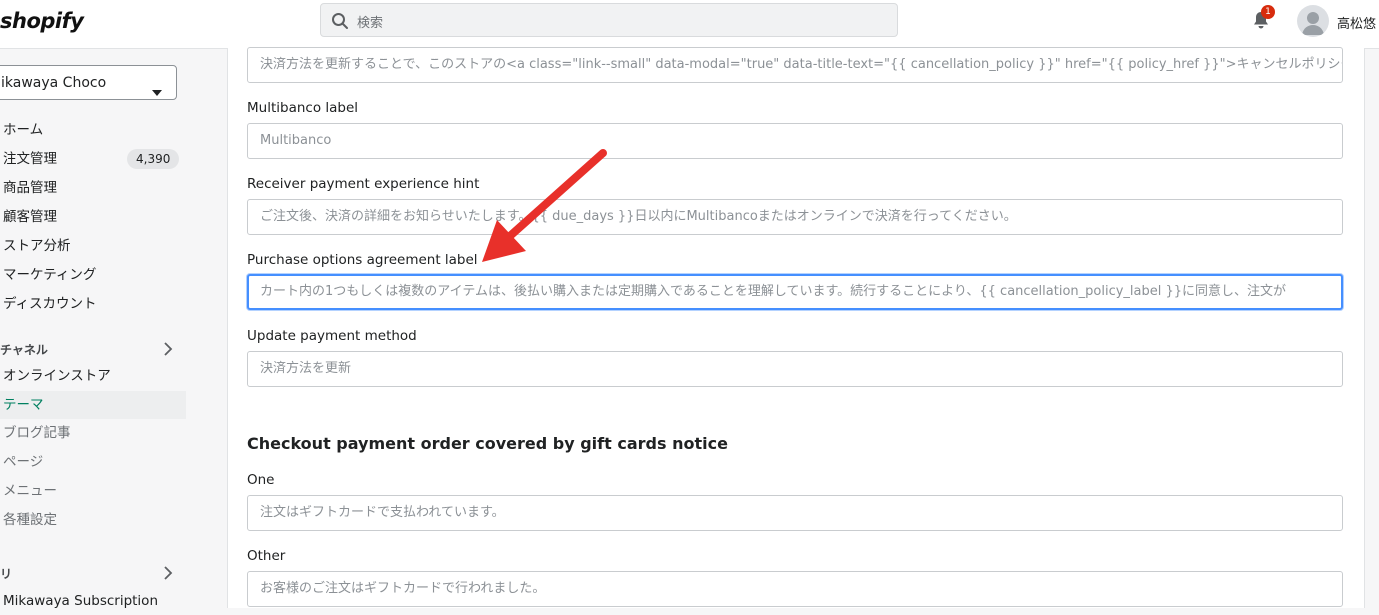 Image resolution: width=1379 pixels, height=615 pixels. Describe the element at coordinates (30, 217) in the screenshot. I see `sidebar-item-label: 顧客管理` at that location.